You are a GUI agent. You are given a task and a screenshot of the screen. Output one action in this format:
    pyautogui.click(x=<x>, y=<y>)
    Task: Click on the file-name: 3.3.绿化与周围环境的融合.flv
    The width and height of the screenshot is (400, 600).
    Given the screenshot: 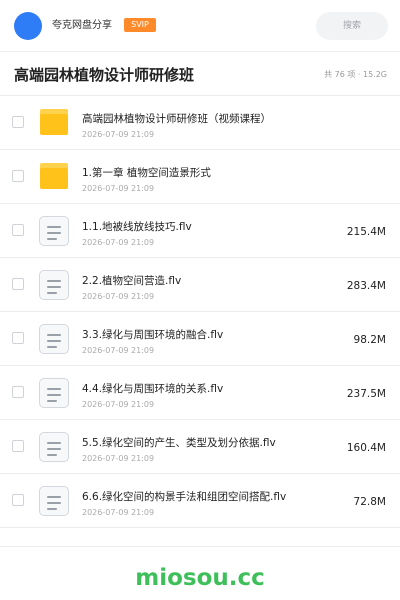 What is the action you would take?
    pyautogui.click(x=152, y=335)
    